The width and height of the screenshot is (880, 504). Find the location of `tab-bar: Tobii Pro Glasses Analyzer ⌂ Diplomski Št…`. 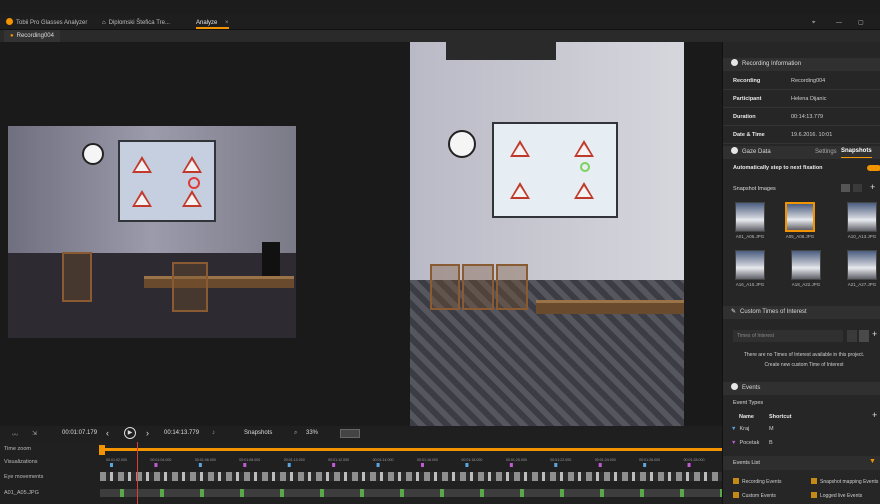

tab-bar: Tobii Pro Glasses Analyzer ⌂ Diplomski Št… is located at coordinates (440, 22).